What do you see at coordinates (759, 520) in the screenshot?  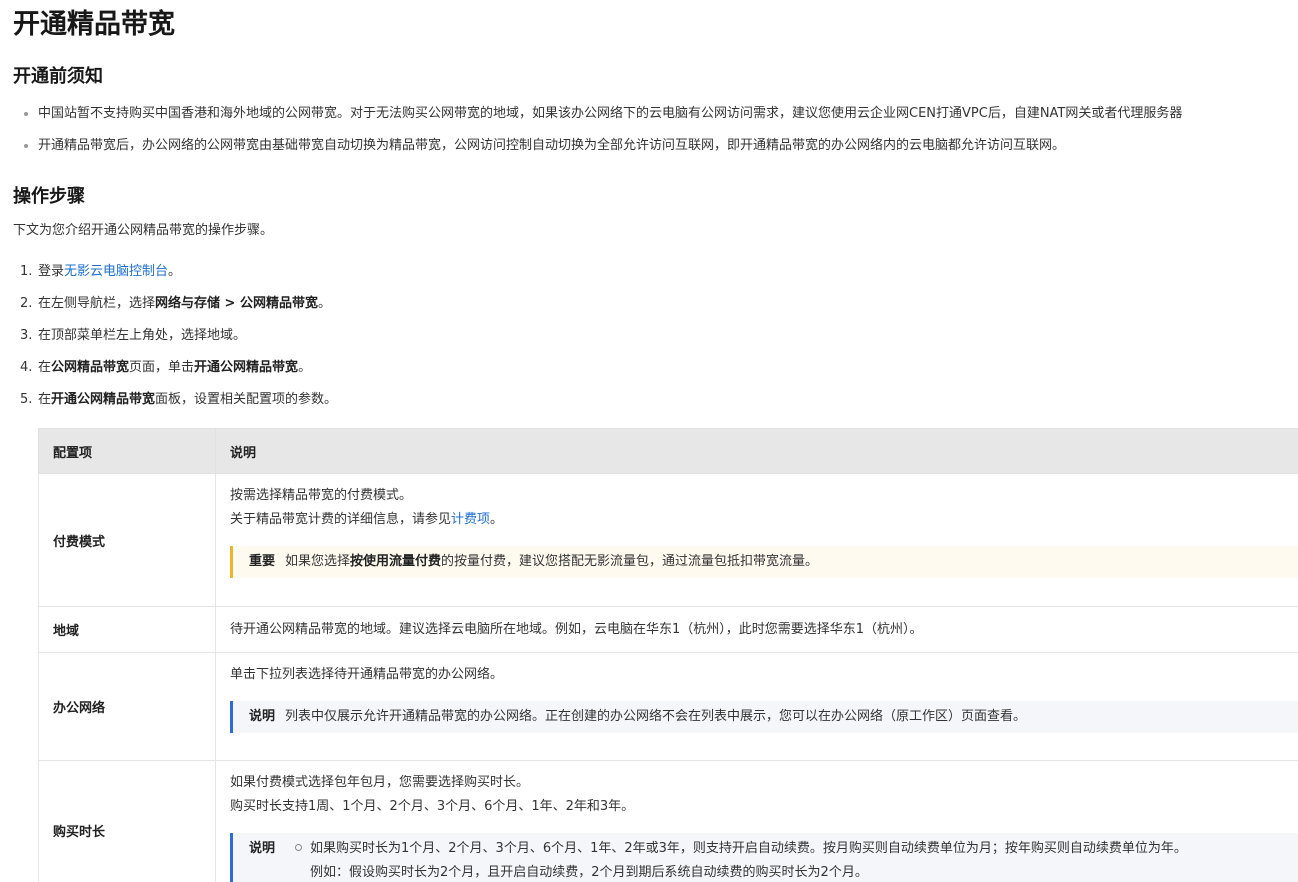 I see `description-line: 关于精品带宽计费的详细信息，请参见计费项。` at bounding box center [759, 520].